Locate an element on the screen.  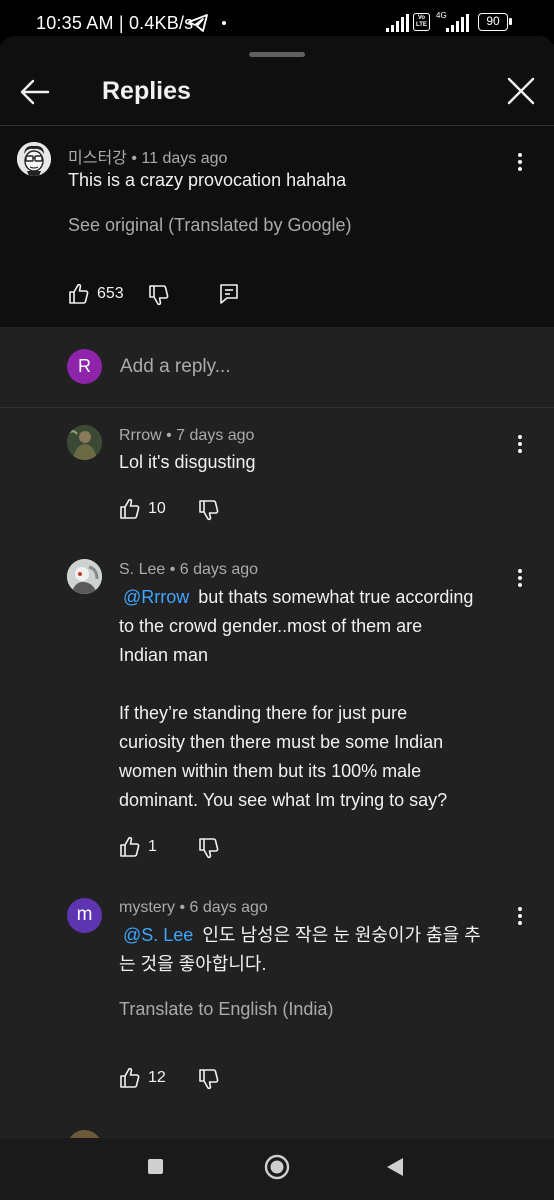
comment-meta: Rrrow • 7 days ago is located at coordinates (187, 435).